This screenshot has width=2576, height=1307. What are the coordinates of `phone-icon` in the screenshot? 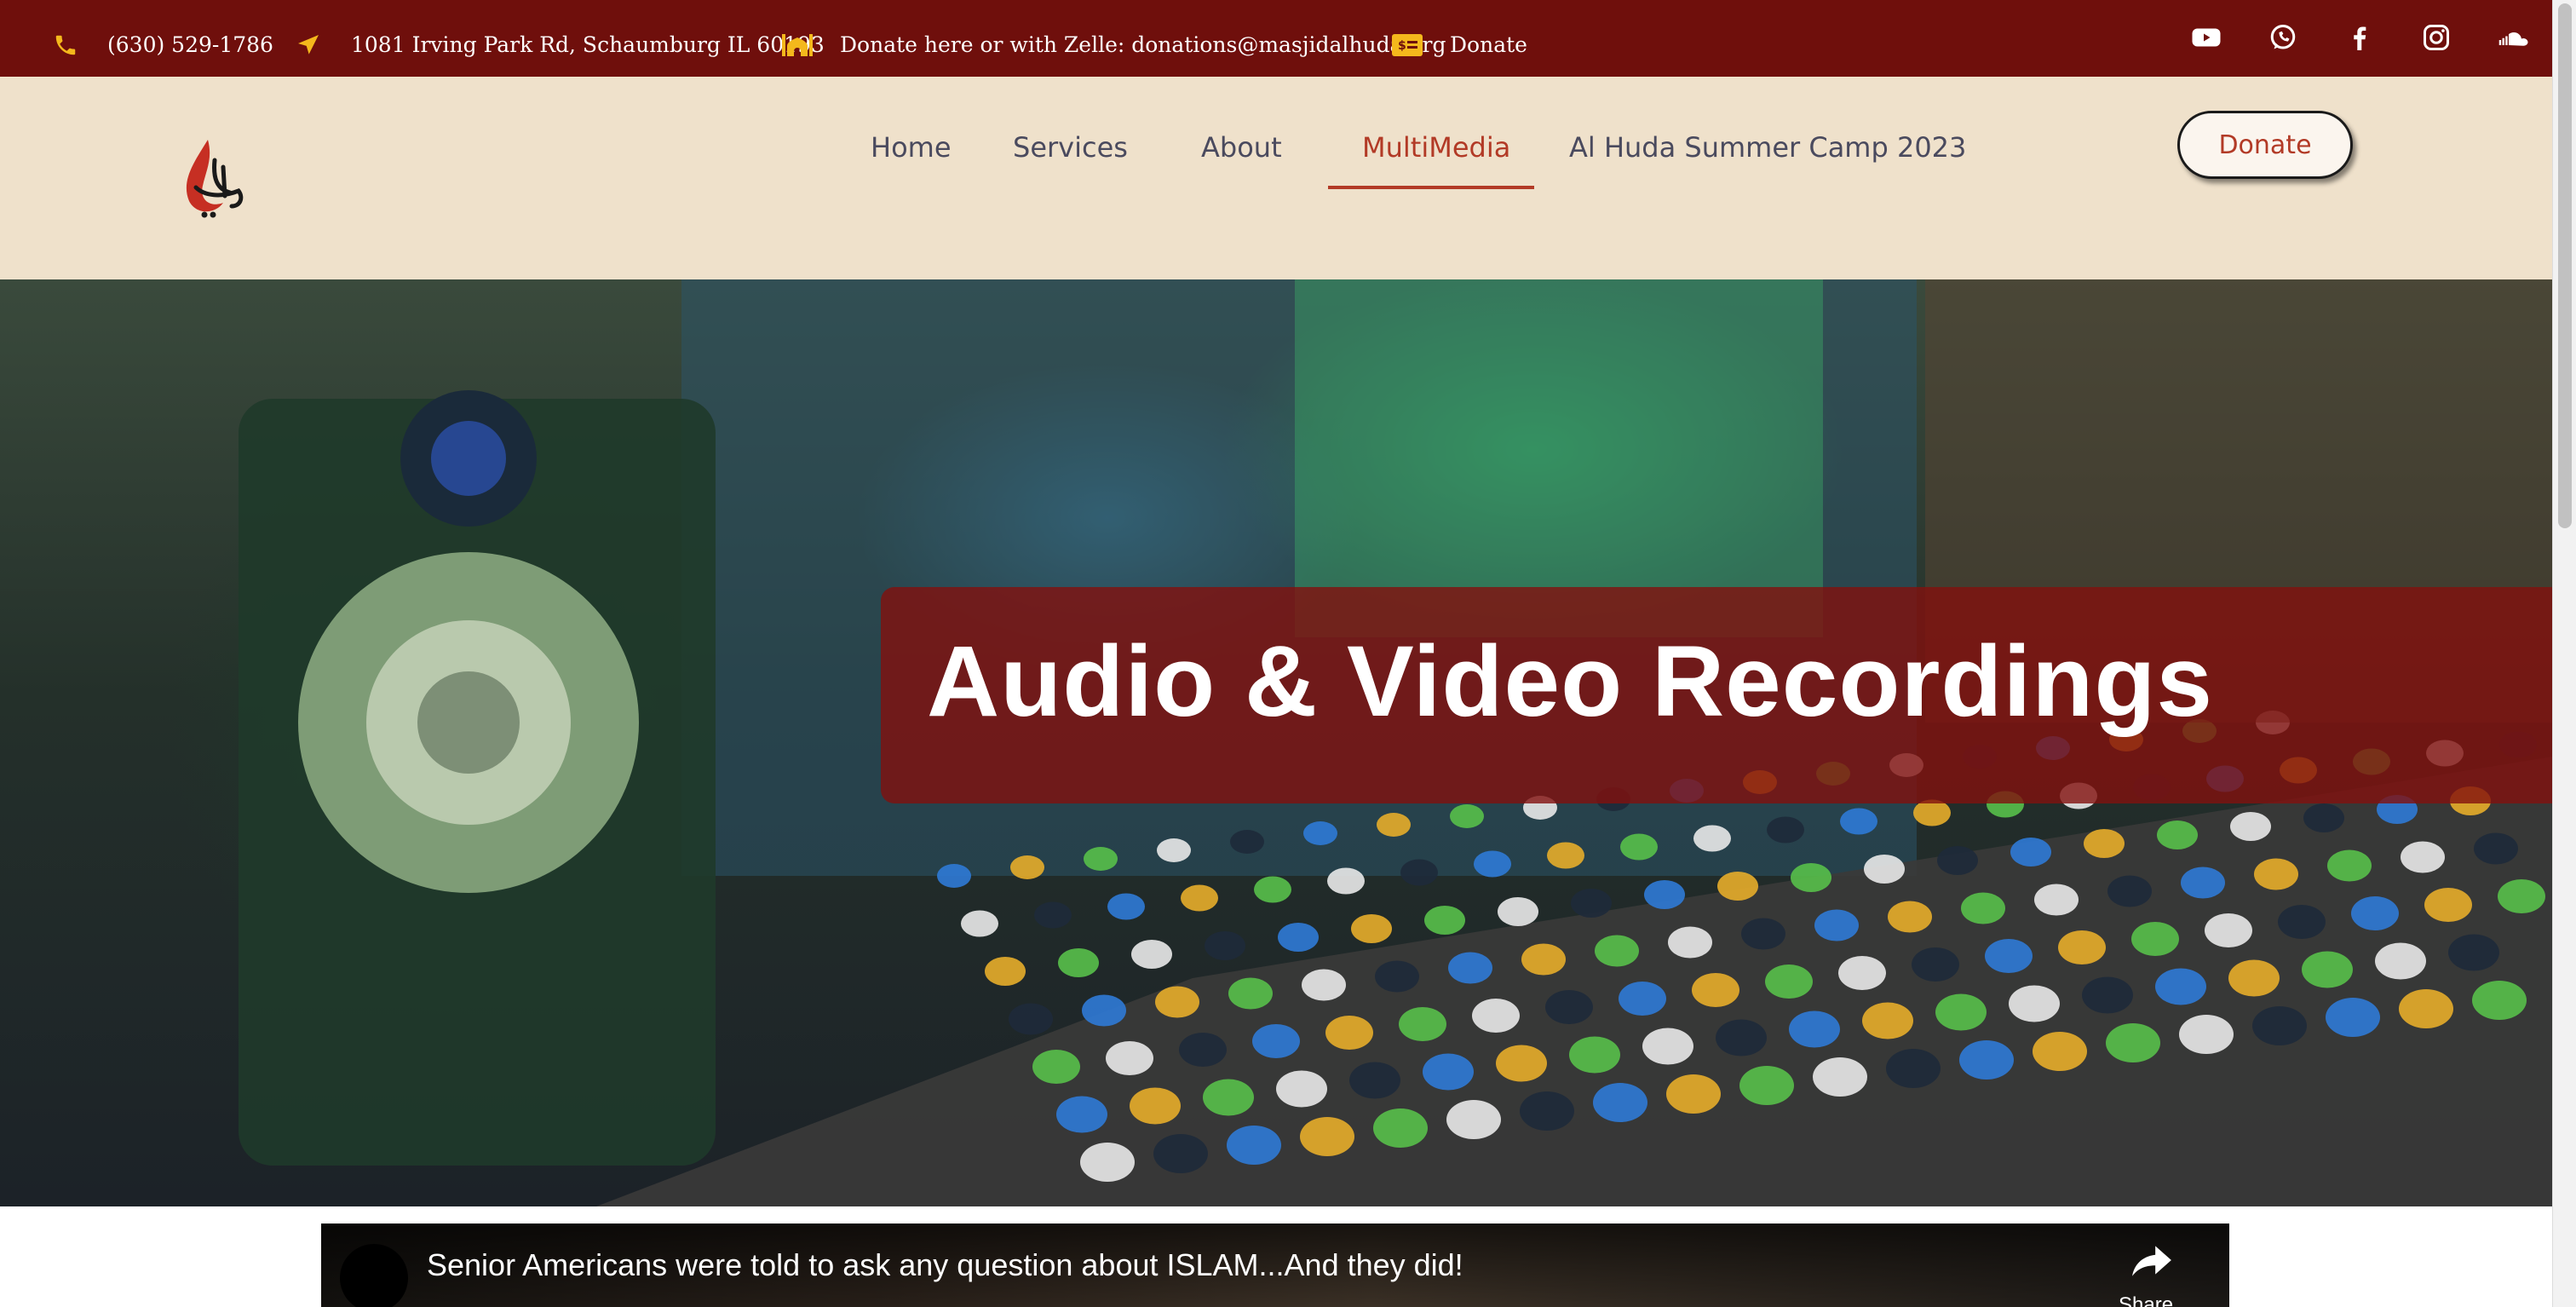 It's located at (65, 45).